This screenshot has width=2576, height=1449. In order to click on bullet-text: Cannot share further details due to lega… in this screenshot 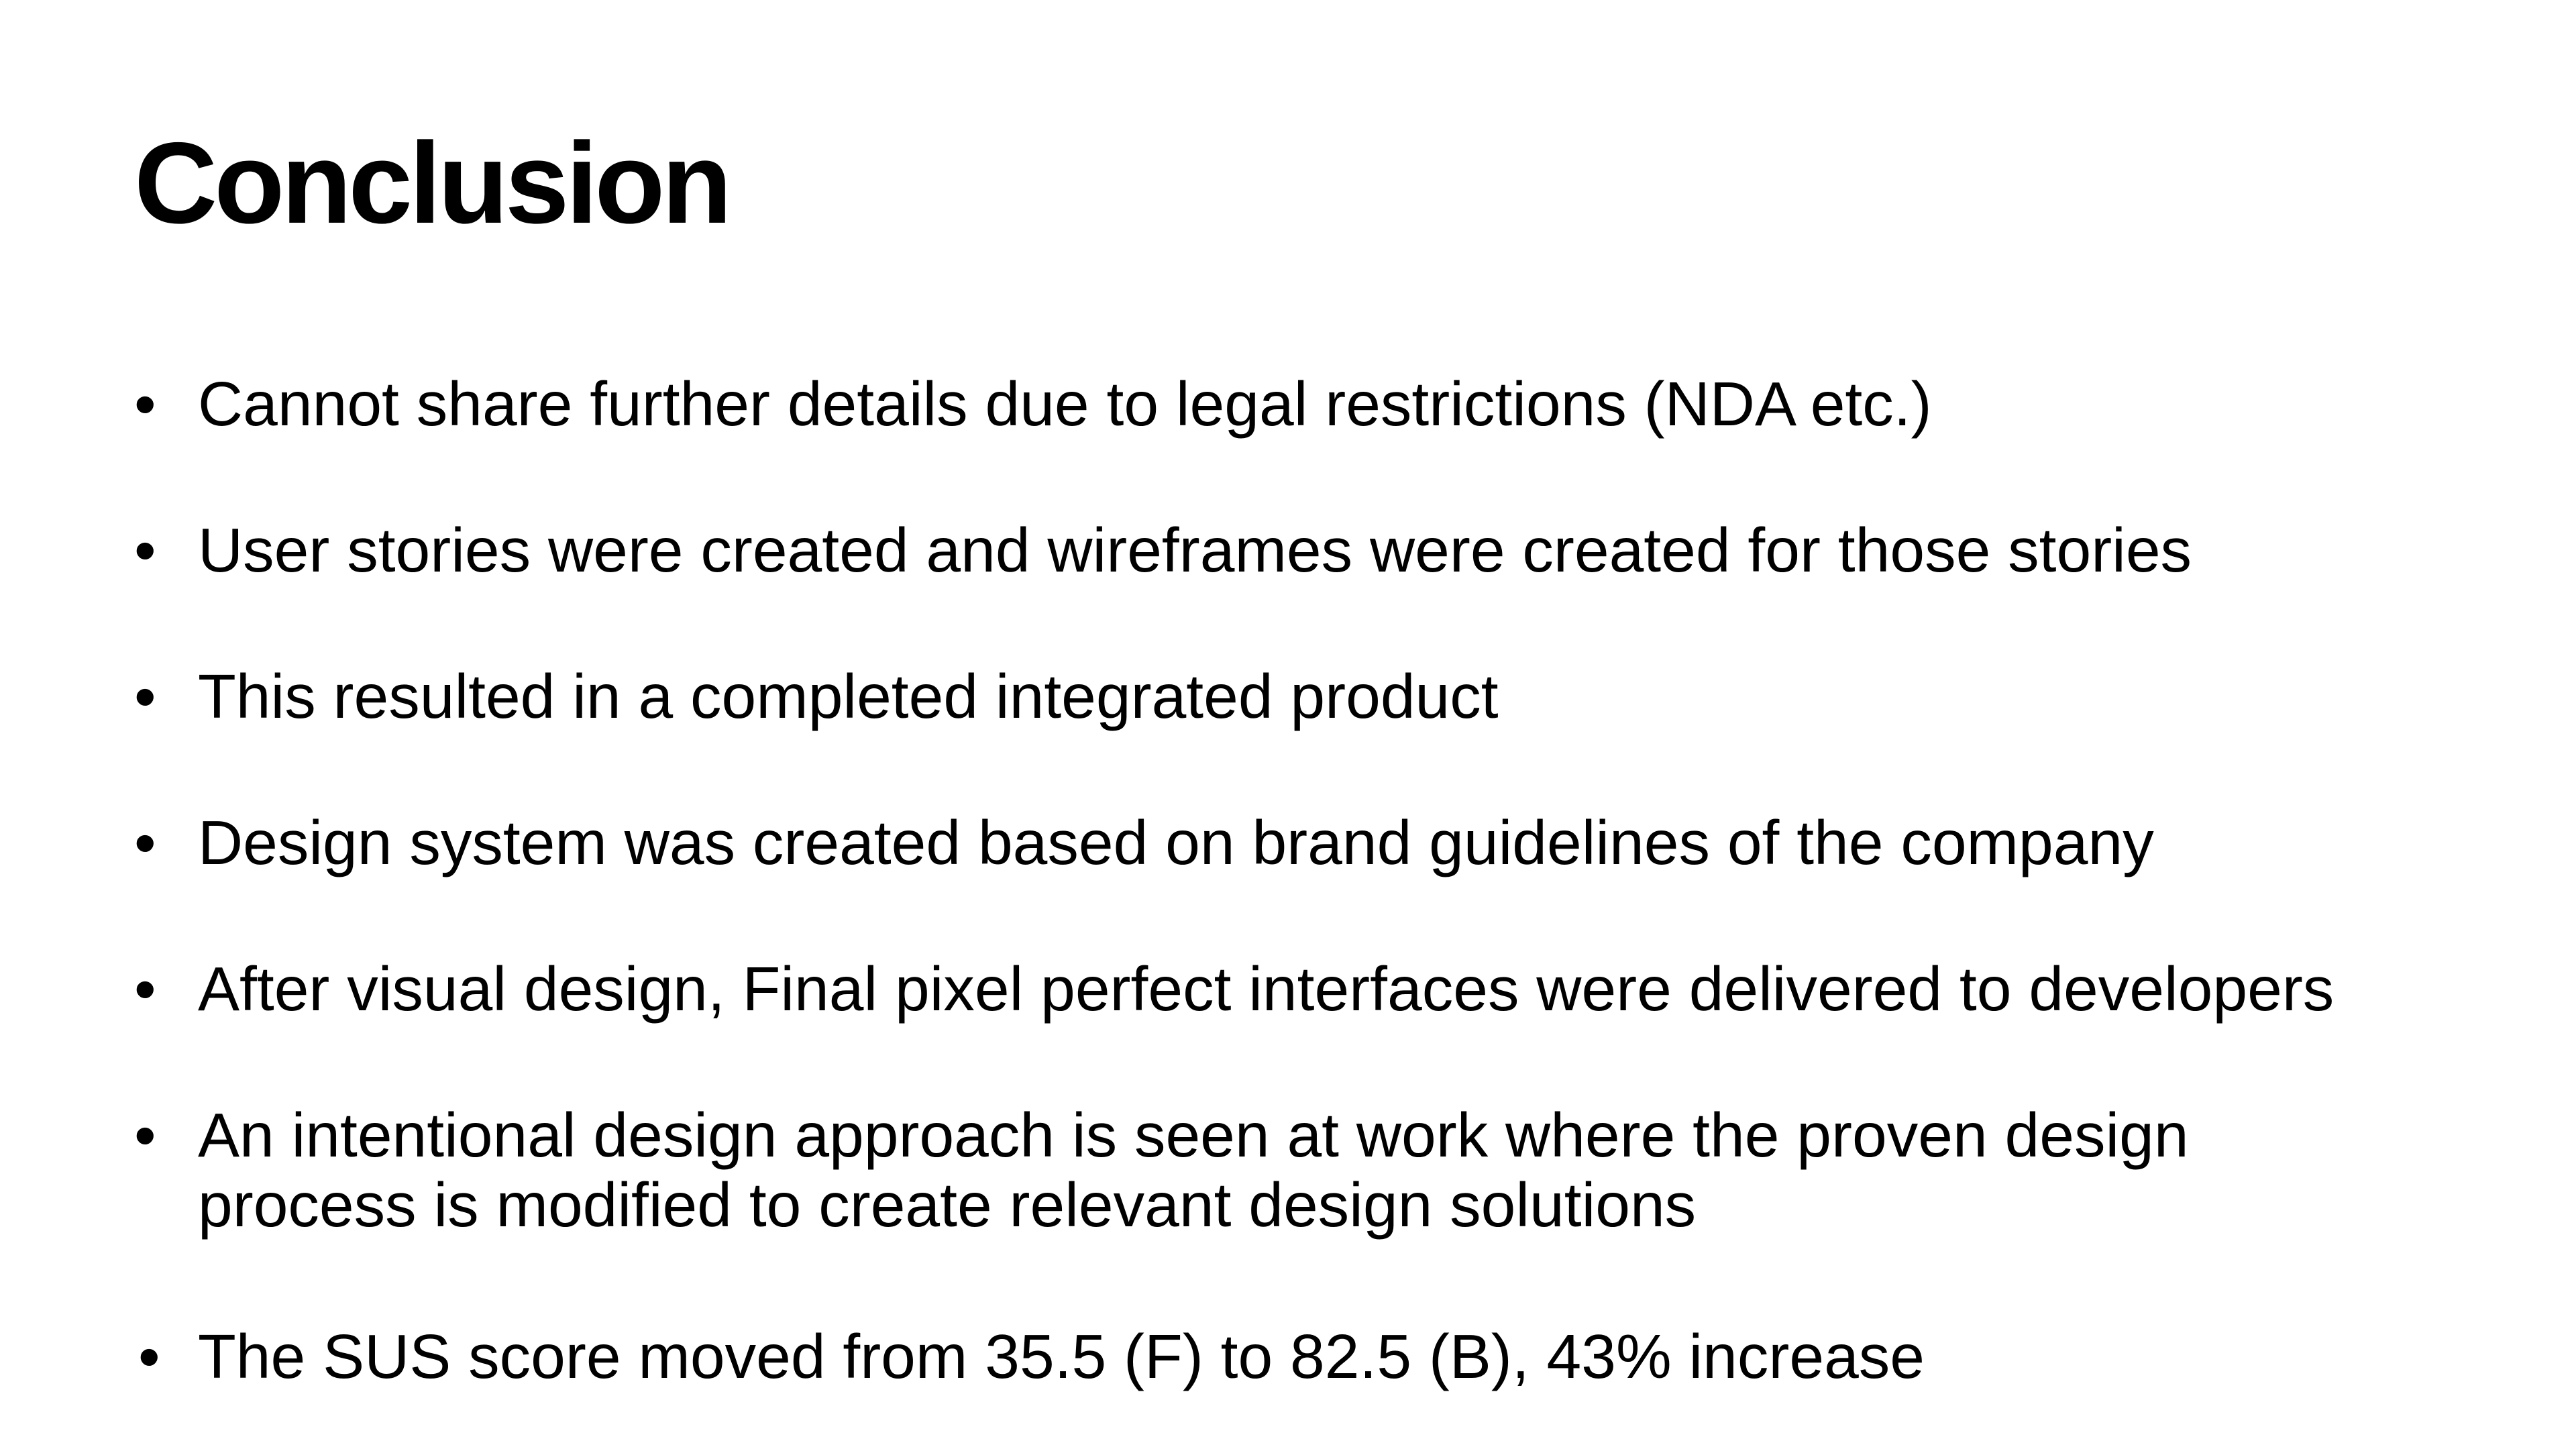, I will do `click(1338, 404)`.